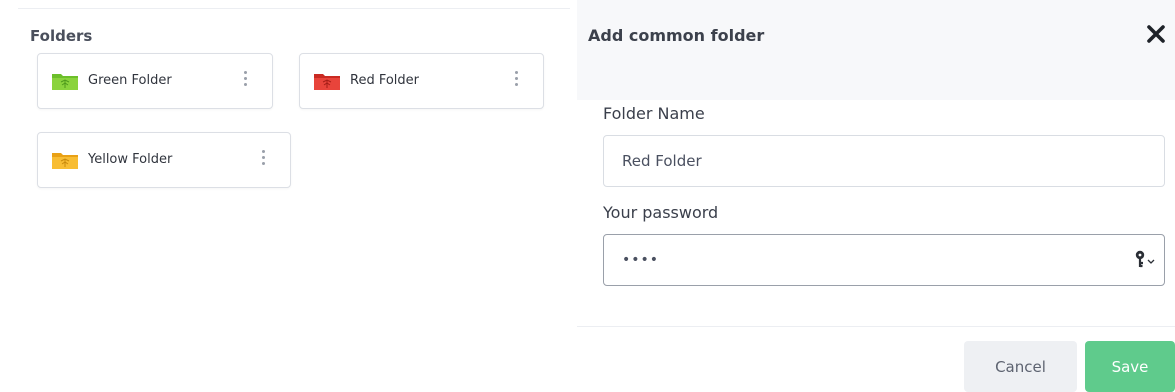  What do you see at coordinates (676, 35) in the screenshot?
I see `dialog-title: Add common folder` at bounding box center [676, 35].